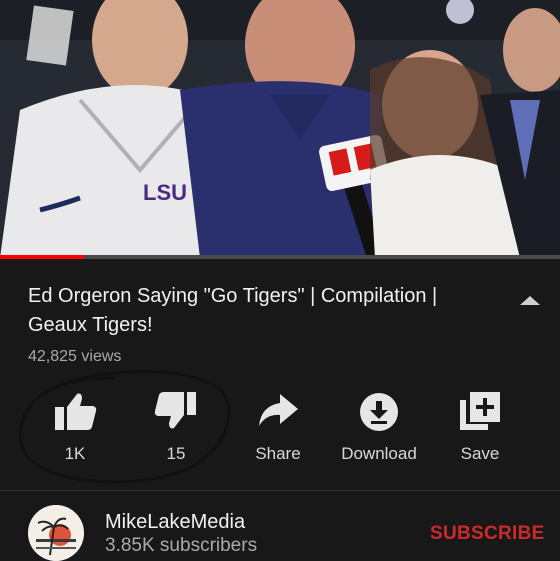 The height and width of the screenshot is (561, 560). I want to click on share-label: Share, so click(278, 453).